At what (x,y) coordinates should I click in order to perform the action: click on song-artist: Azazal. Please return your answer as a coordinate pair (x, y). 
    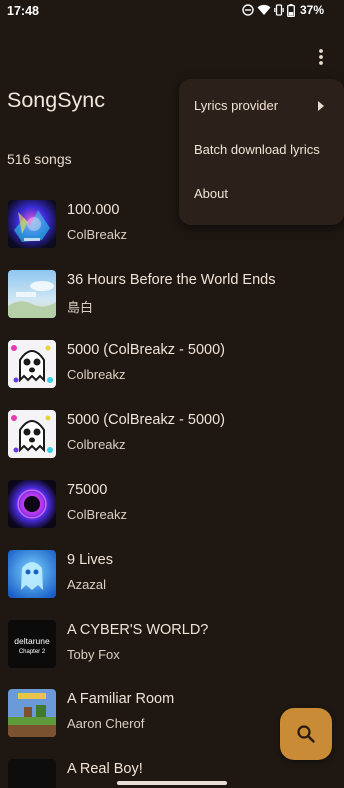
    Looking at the image, I should click on (87, 584).